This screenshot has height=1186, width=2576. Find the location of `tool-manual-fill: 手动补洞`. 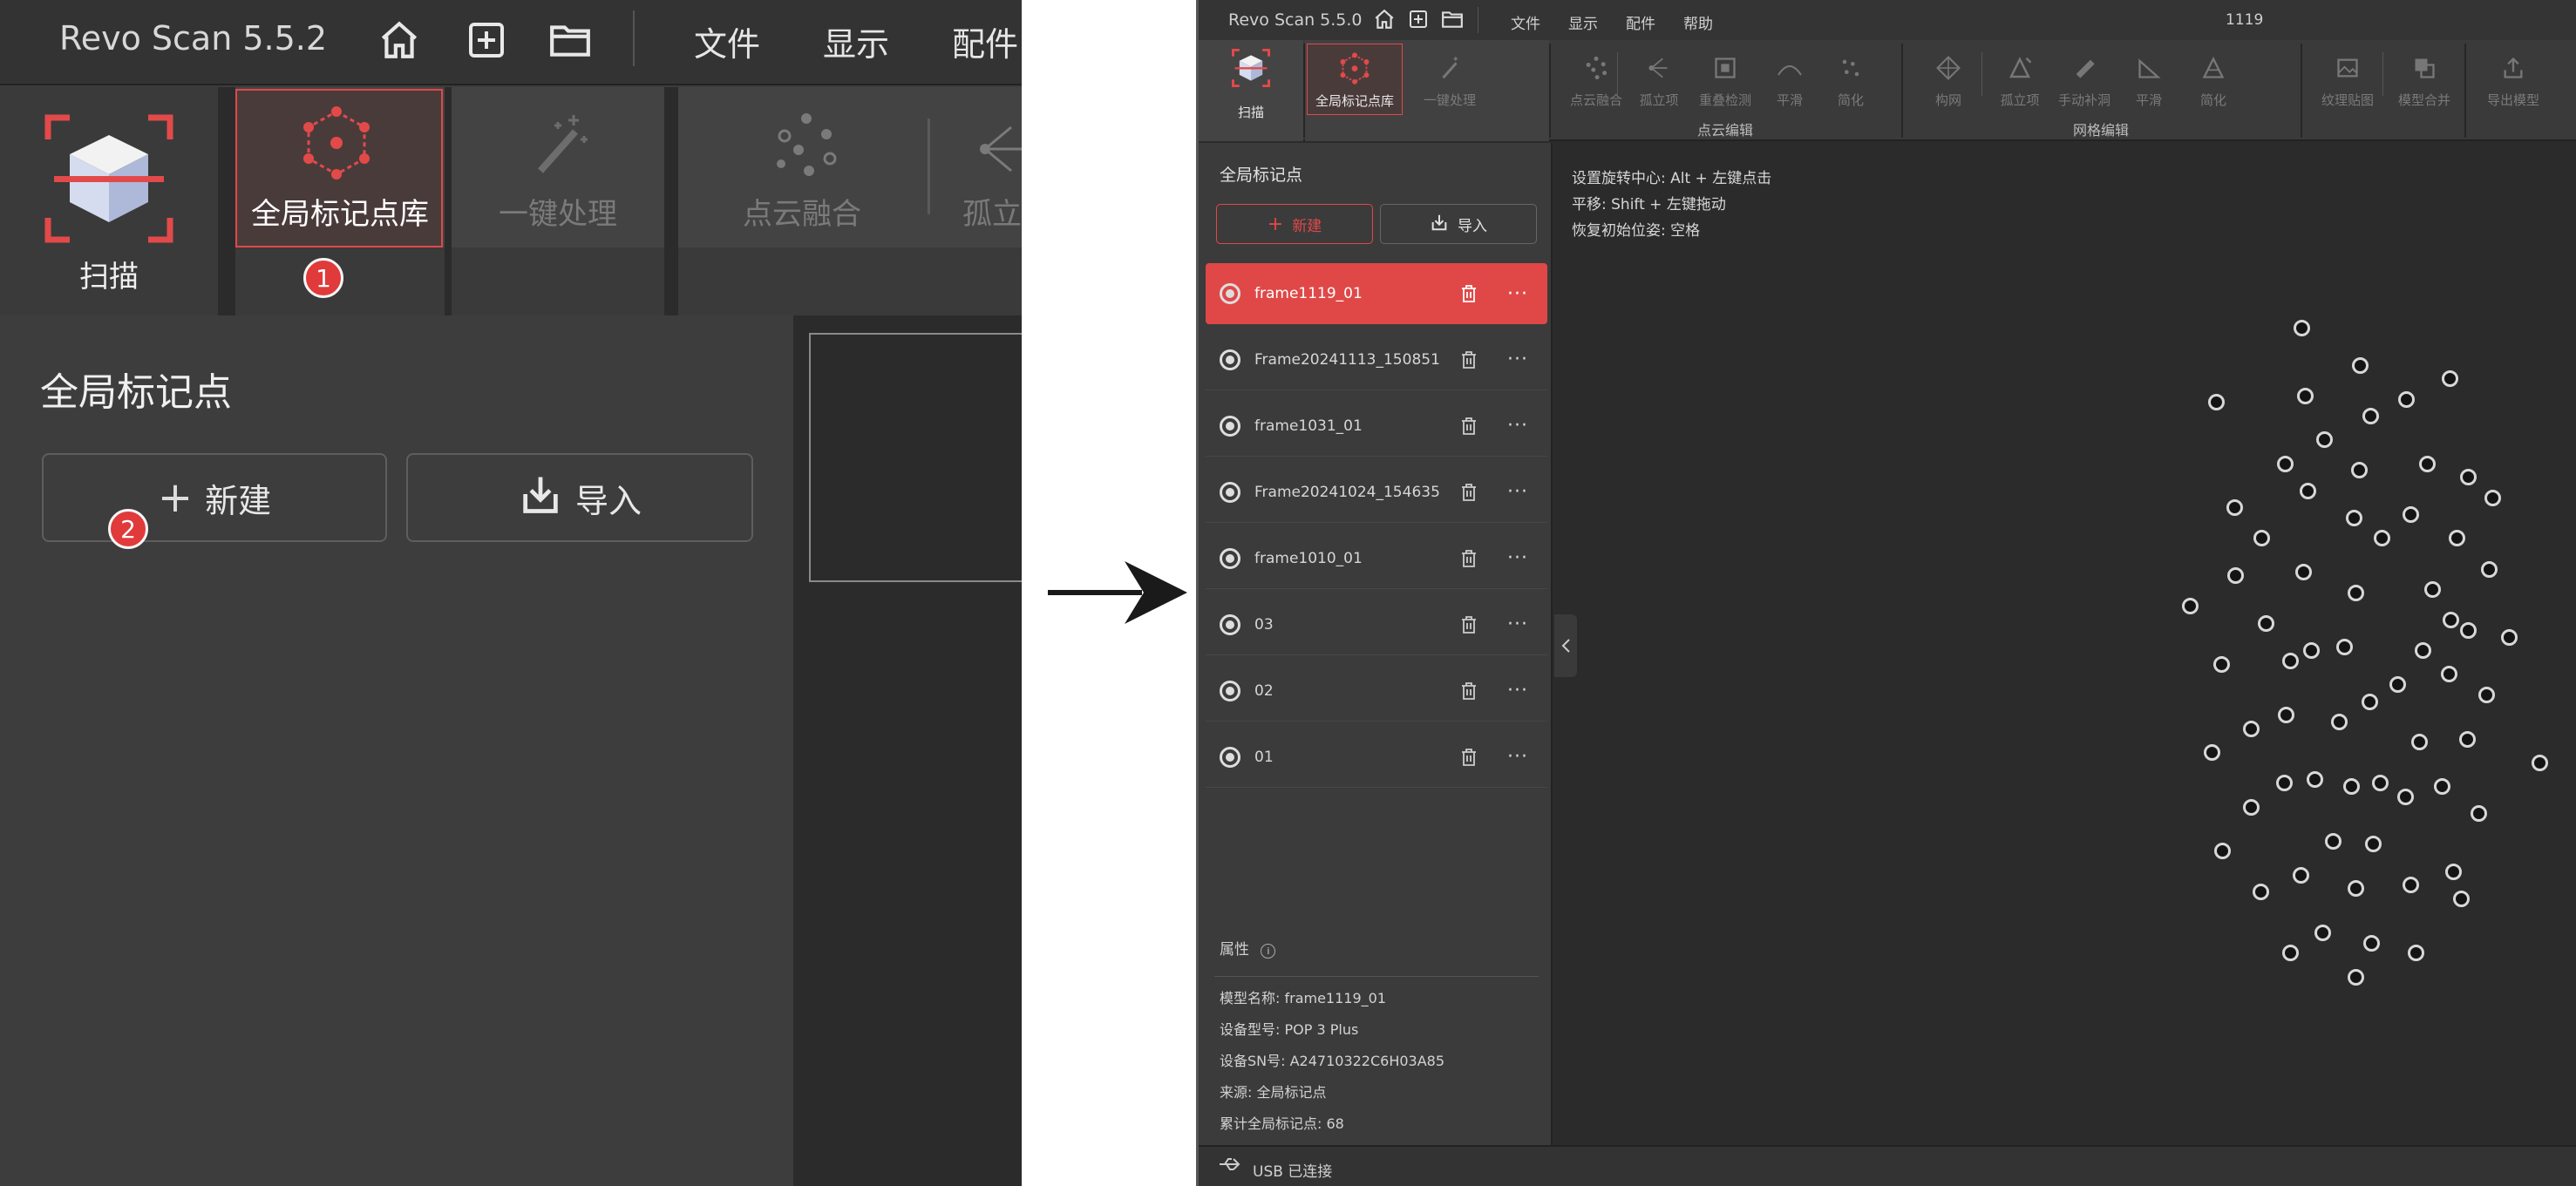

tool-manual-fill: 手动补洞 is located at coordinates (2084, 78).